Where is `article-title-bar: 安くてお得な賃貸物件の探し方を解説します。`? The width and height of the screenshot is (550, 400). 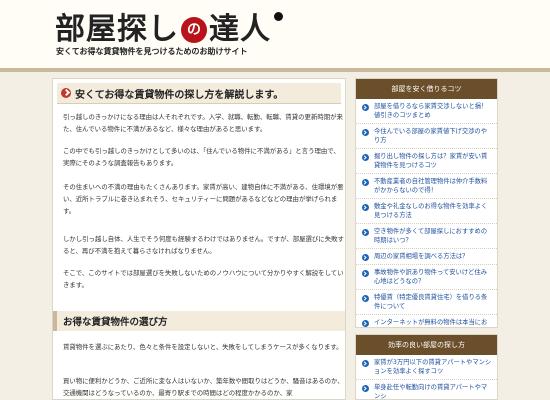
article-title-bar: 安くてお得な賃貸物件の探し方を解説します。 is located at coordinates (199, 93).